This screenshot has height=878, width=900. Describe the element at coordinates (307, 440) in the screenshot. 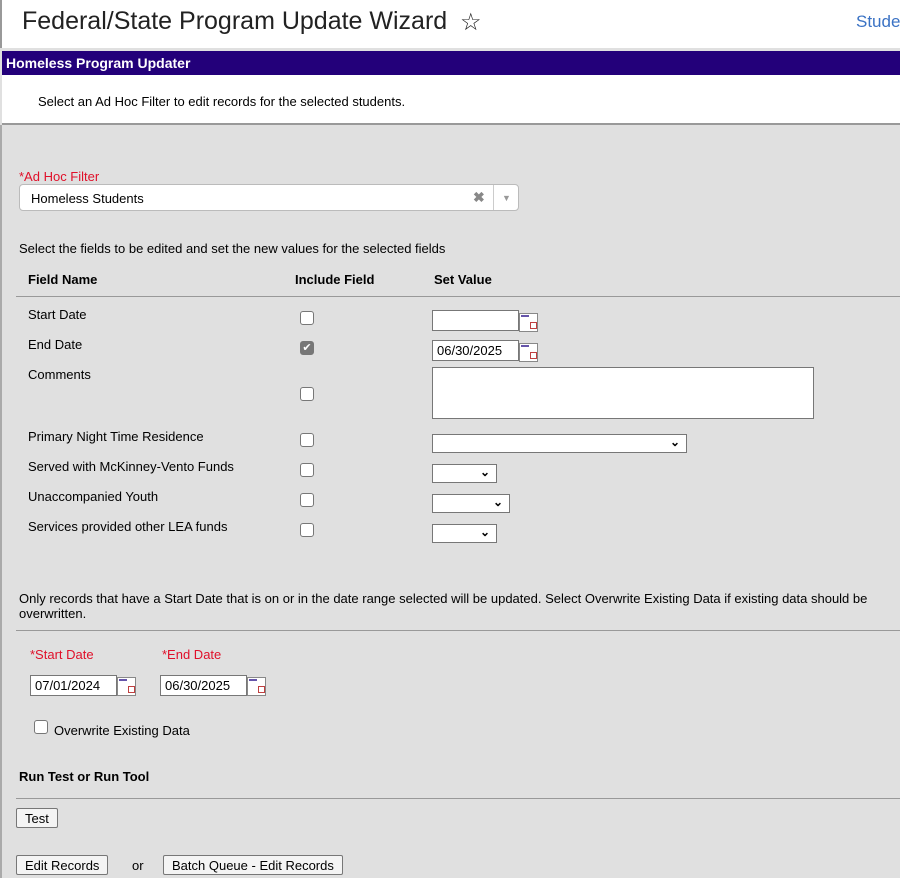

I see `include-residence-checkbox` at that location.